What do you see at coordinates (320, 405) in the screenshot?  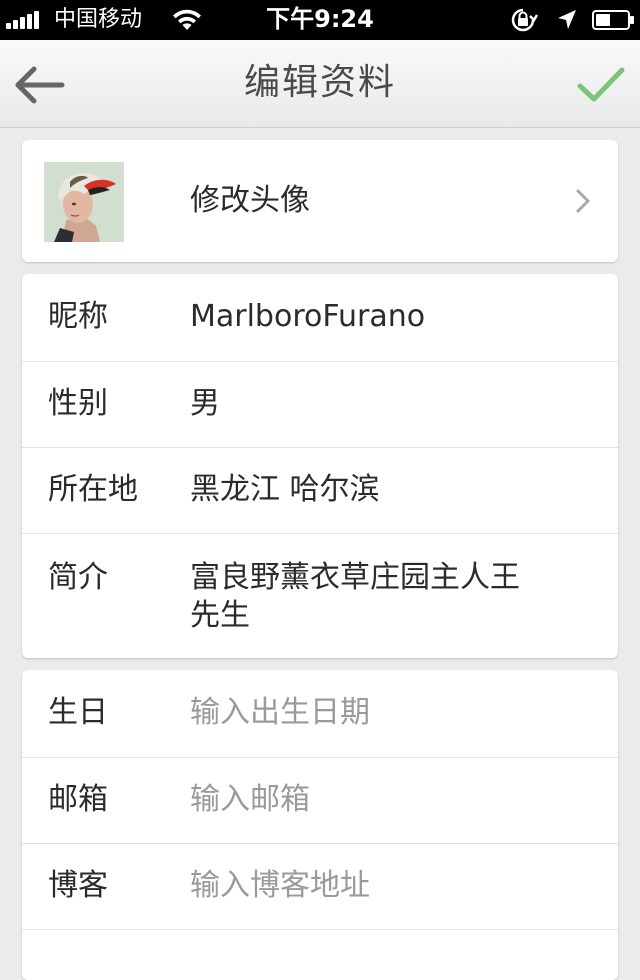 I see `gender-row: 性别 男` at bounding box center [320, 405].